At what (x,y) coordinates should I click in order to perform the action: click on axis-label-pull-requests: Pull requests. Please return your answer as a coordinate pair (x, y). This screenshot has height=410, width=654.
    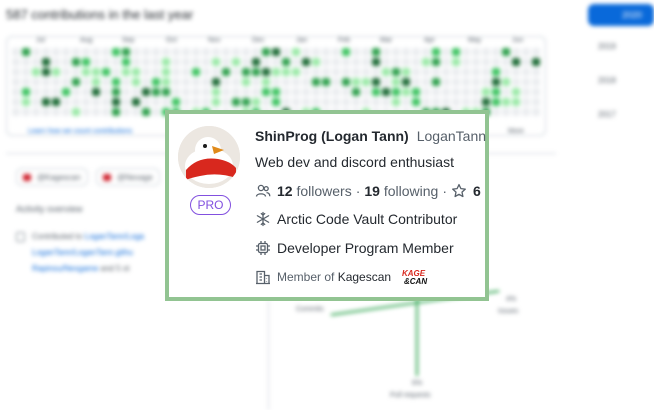
    Looking at the image, I should click on (410, 395).